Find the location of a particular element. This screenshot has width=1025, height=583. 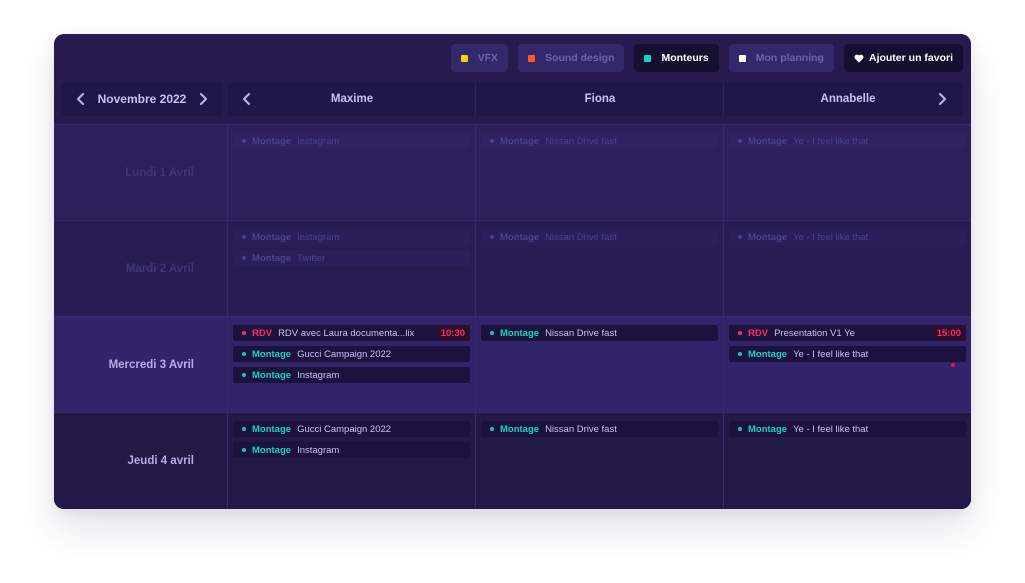

month-navigator: Novembre 2022 is located at coordinates (142, 99).